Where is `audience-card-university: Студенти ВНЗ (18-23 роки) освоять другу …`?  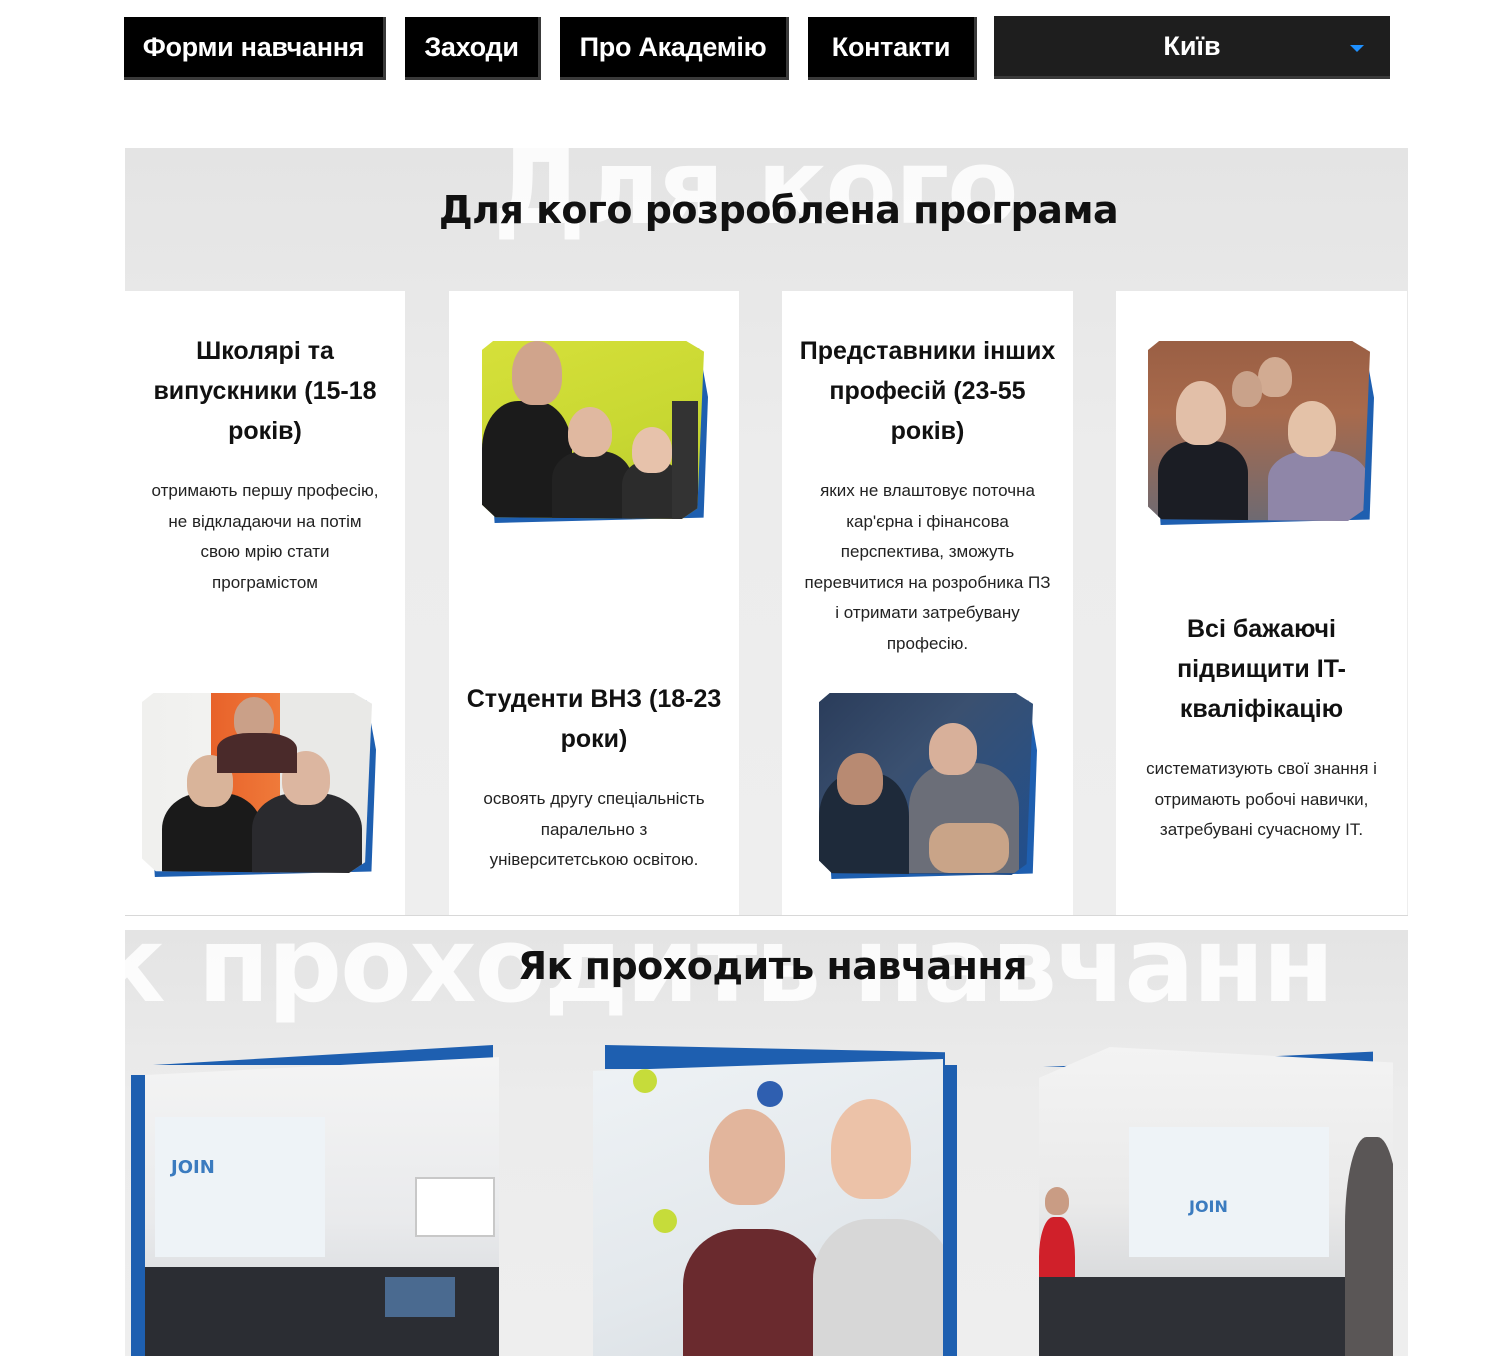
audience-card-university: Студенти ВНЗ (18-23 роки) освоять другу … is located at coordinates (594, 603).